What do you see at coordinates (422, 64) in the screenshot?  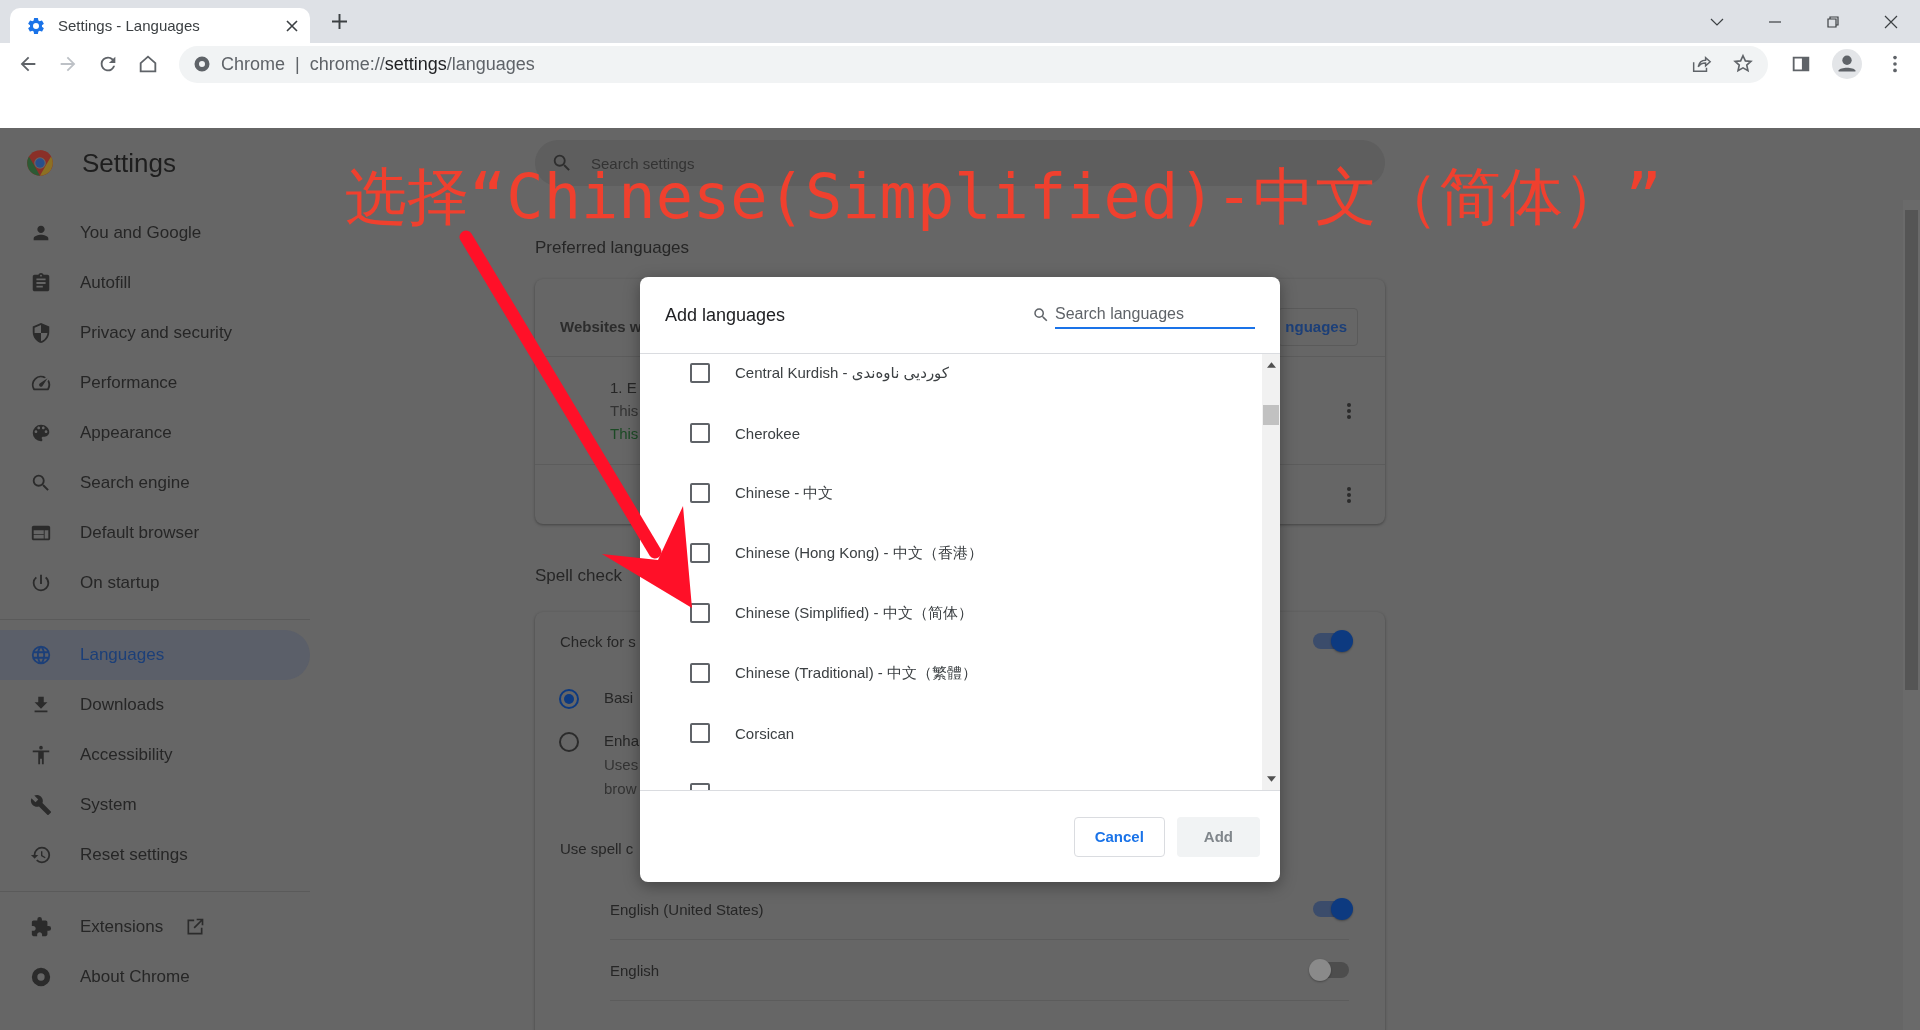 I see `url-text: chrome://settings/languages` at bounding box center [422, 64].